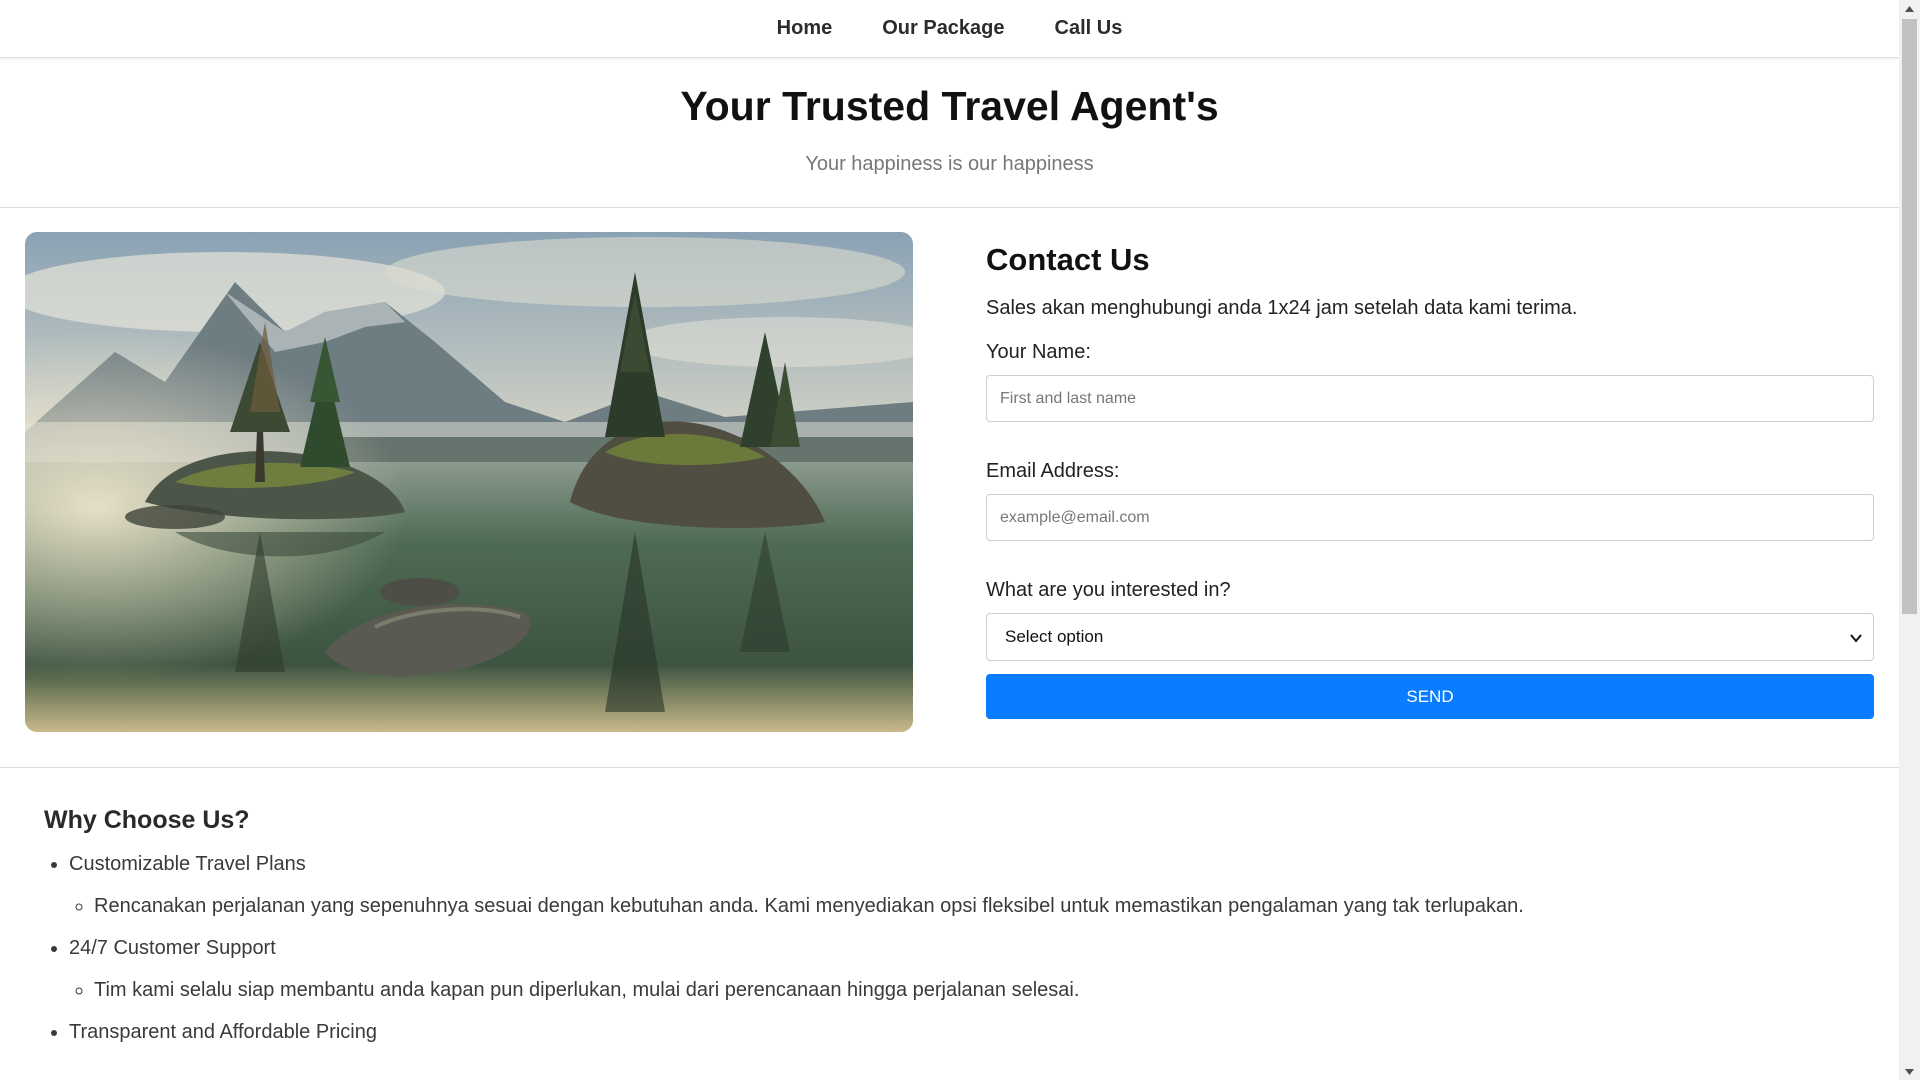 The image size is (1920, 1080). Describe the element at coordinates (1430, 637) in the screenshot. I see `interest-select: Select option` at that location.